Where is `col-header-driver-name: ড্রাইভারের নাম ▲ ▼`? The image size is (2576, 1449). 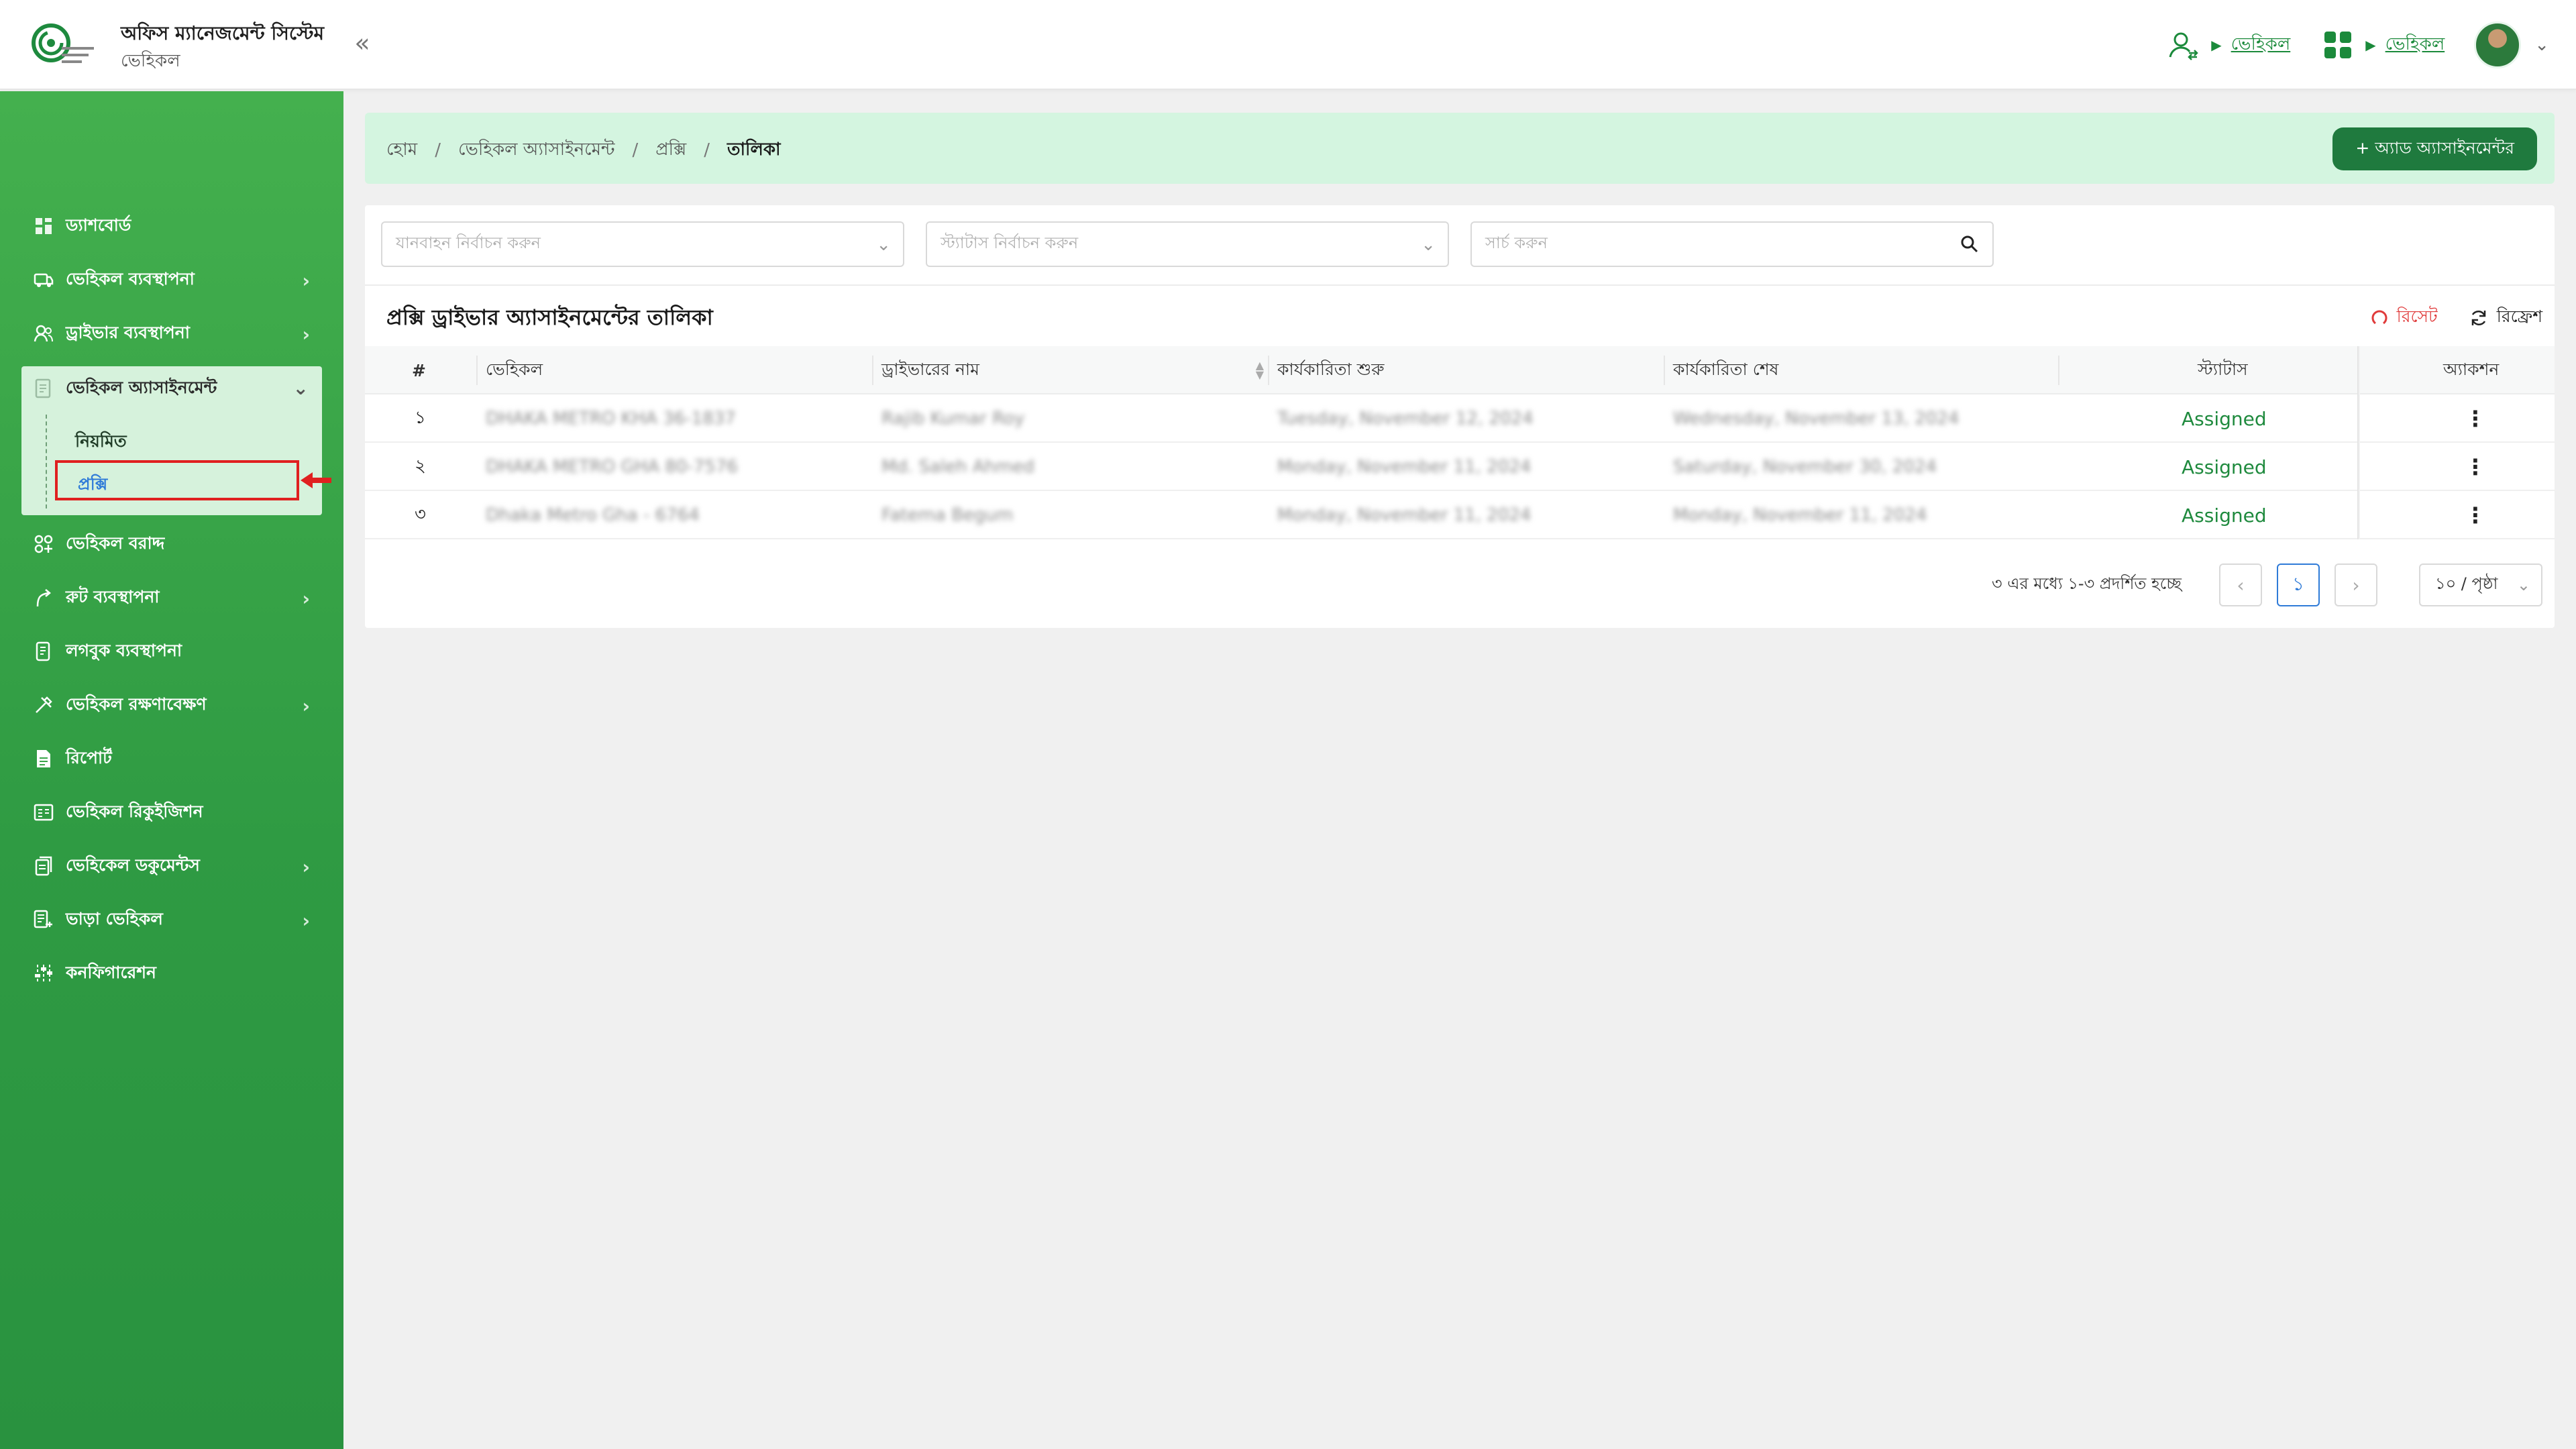 col-header-driver-name: ড্রাইভারের নাম ▲ ▼ is located at coordinates (1078, 370).